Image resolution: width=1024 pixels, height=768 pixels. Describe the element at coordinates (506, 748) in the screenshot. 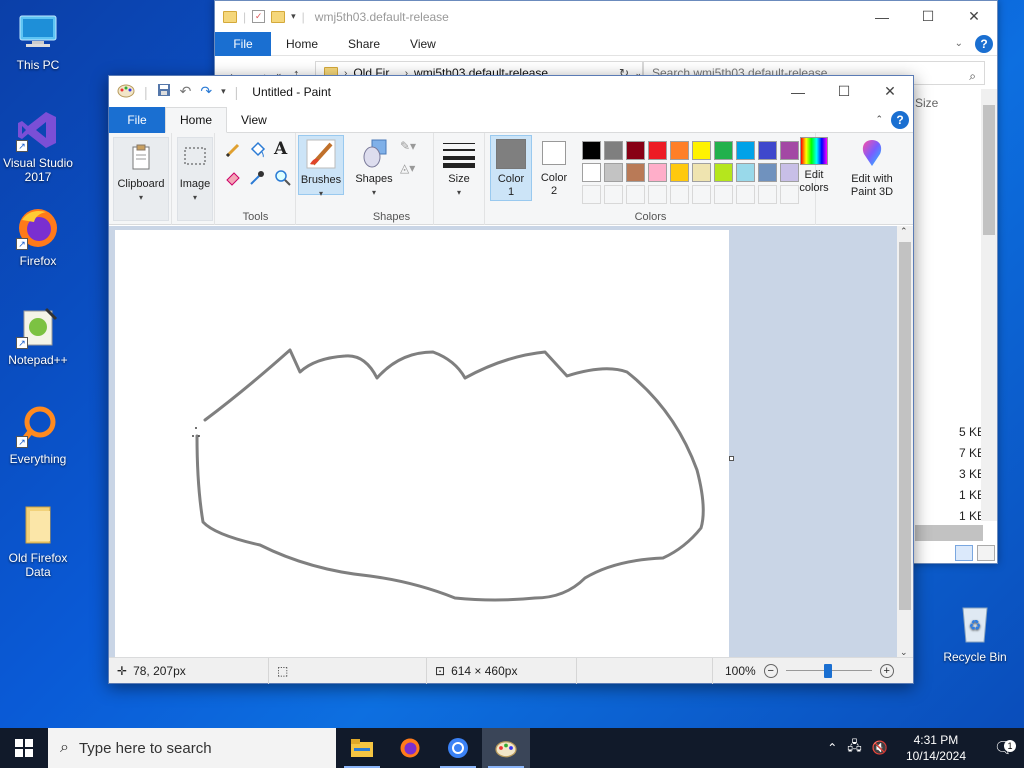

I see `taskbar-paint` at that location.